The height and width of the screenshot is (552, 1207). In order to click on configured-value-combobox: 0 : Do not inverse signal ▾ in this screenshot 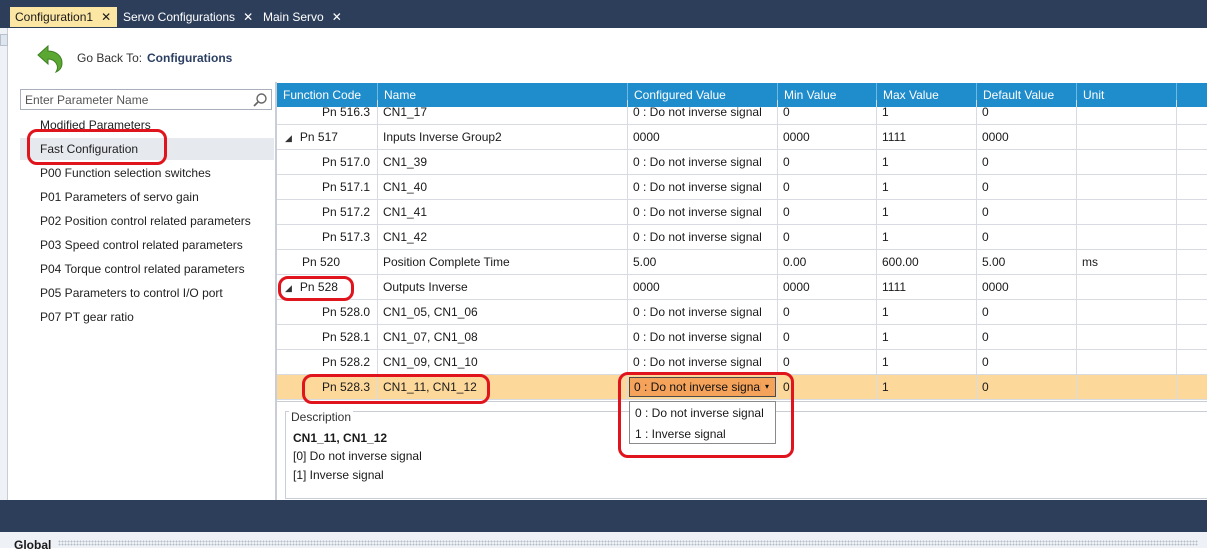, I will do `click(702, 387)`.